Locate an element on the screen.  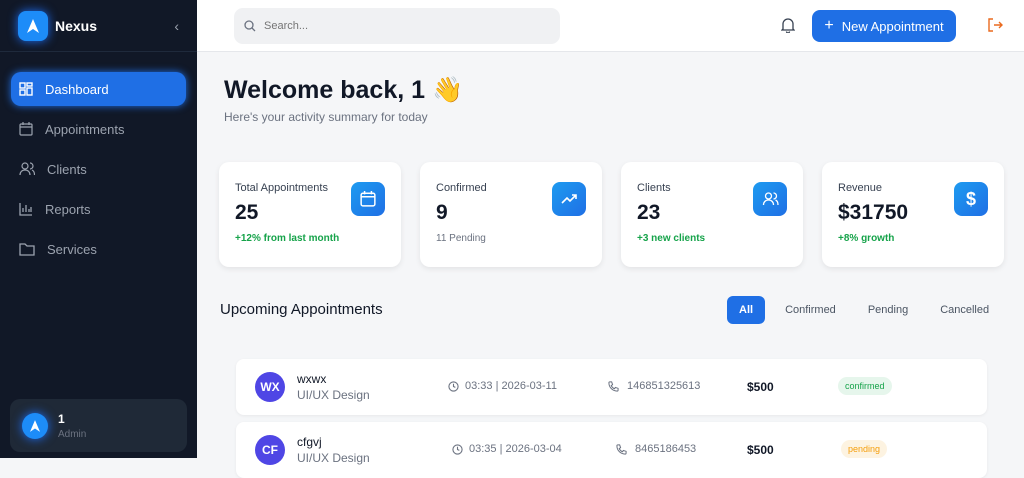
bell-icon is located at coordinates (788, 25).